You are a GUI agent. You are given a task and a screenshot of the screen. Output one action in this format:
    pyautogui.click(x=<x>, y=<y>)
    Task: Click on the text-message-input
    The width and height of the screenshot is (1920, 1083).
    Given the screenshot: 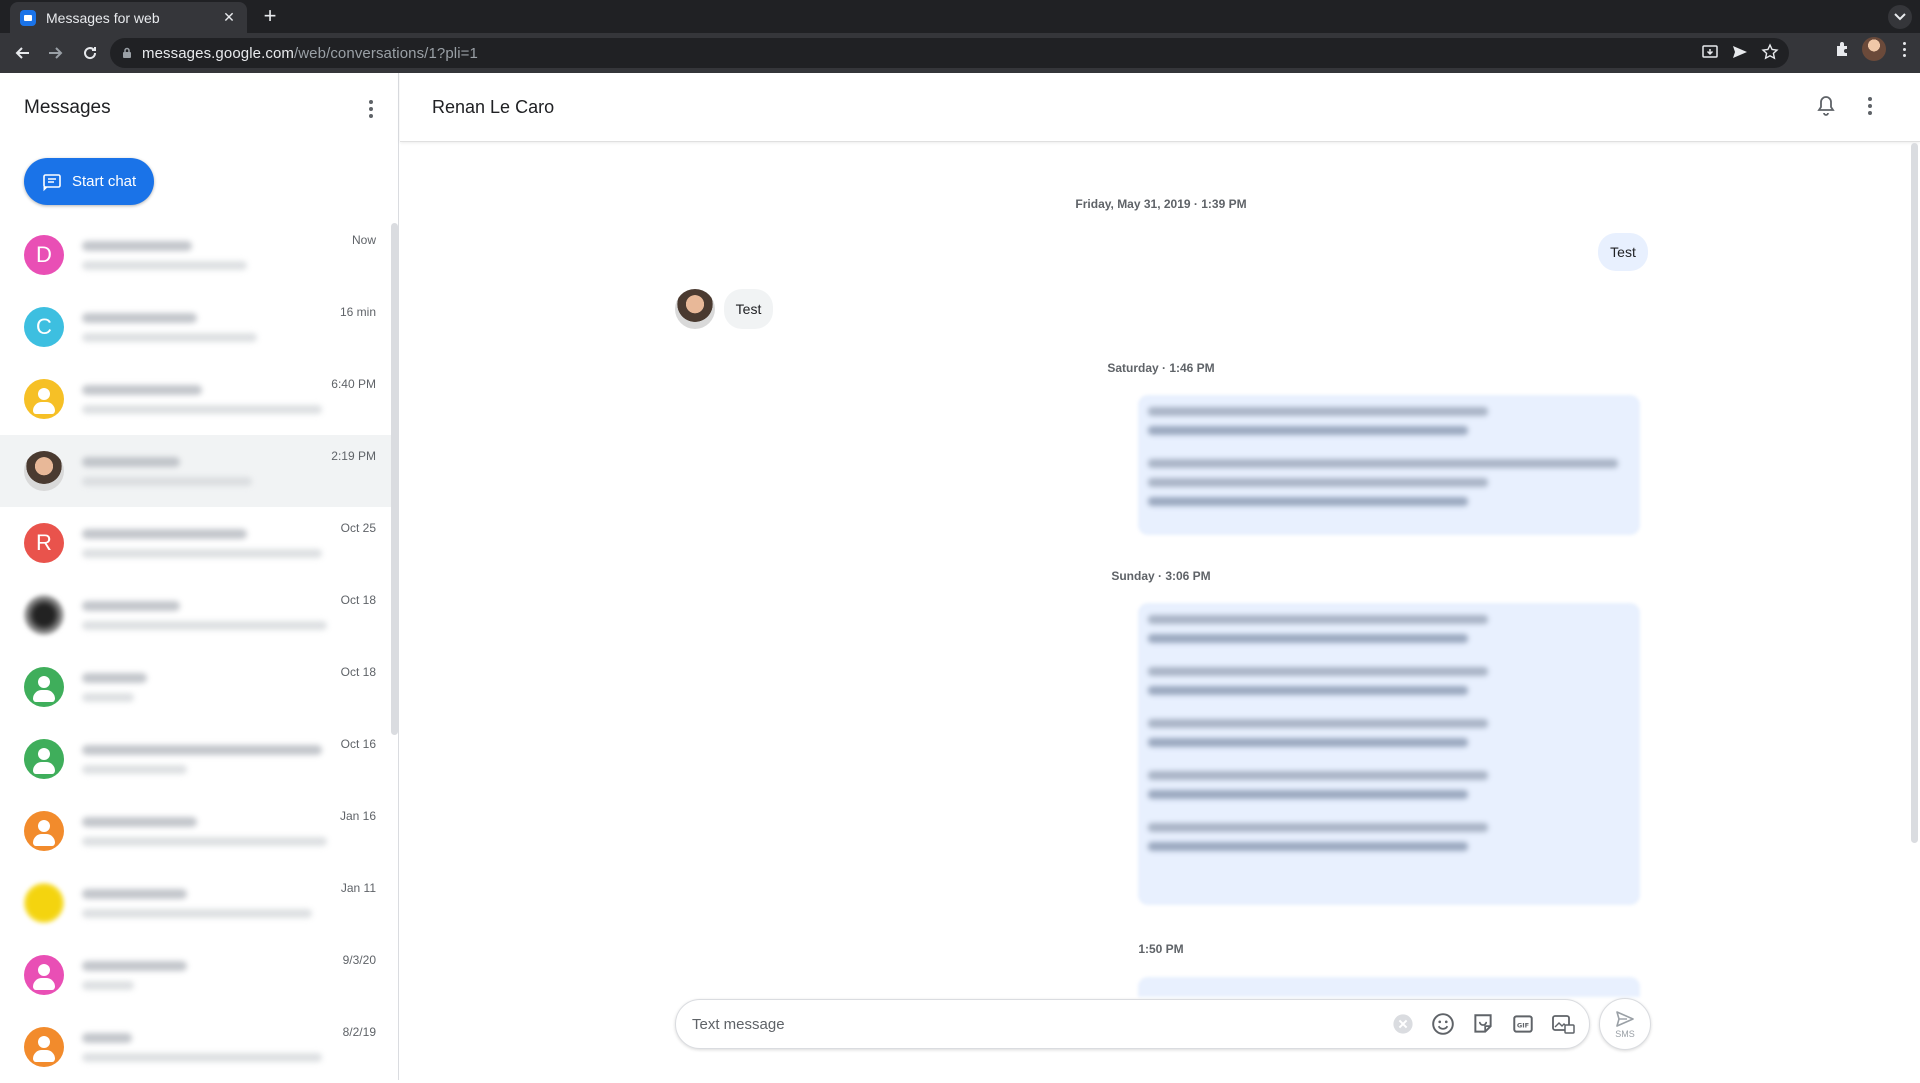 What is the action you would take?
    pyautogui.click(x=1033, y=1024)
    